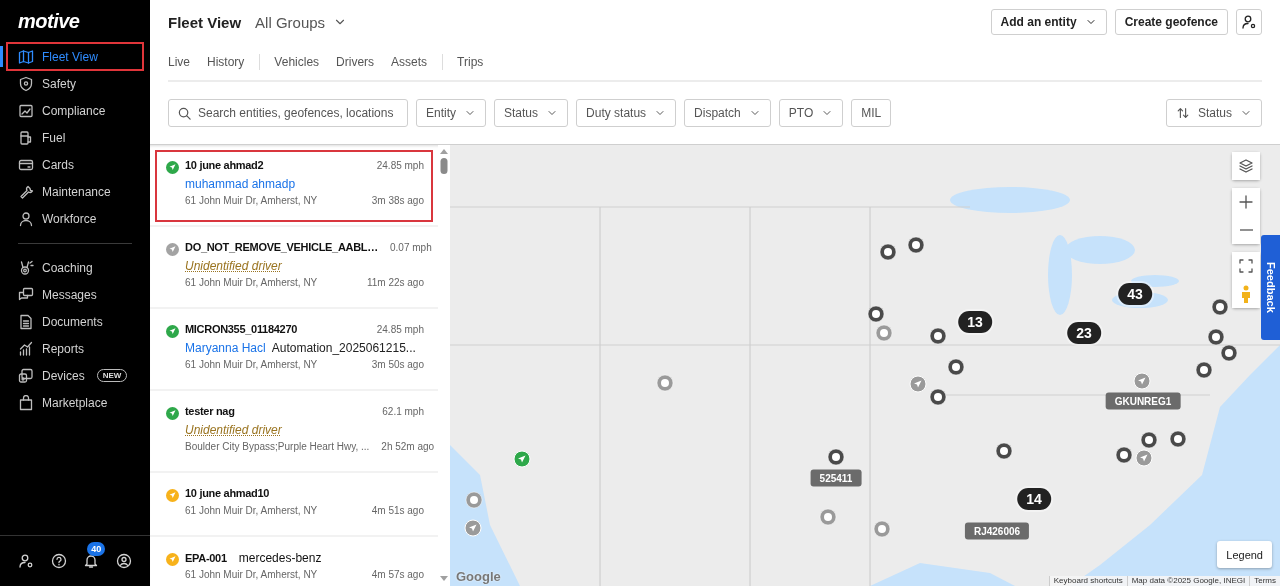 Image resolution: width=1280 pixels, height=586 pixels. What do you see at coordinates (409, 62) in the screenshot?
I see `tab: Assets` at bounding box center [409, 62].